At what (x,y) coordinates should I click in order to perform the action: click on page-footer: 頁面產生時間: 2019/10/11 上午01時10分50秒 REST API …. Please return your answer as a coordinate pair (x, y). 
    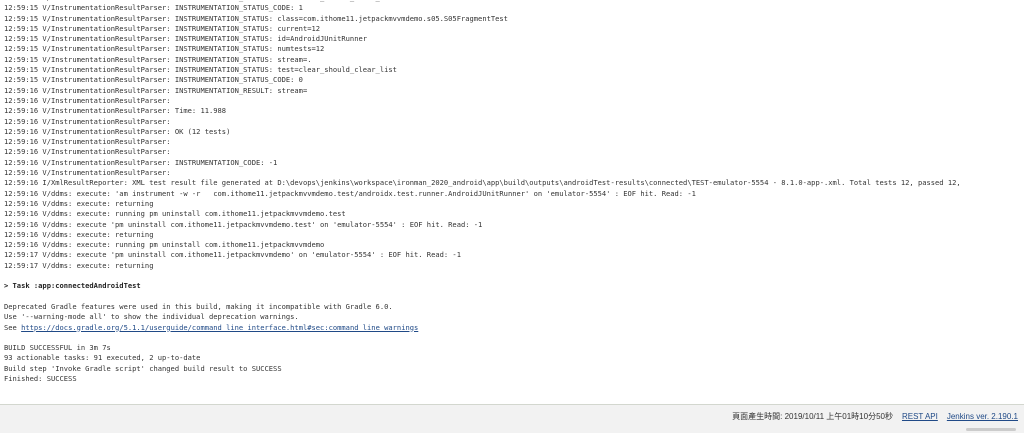
    Looking at the image, I should click on (512, 418).